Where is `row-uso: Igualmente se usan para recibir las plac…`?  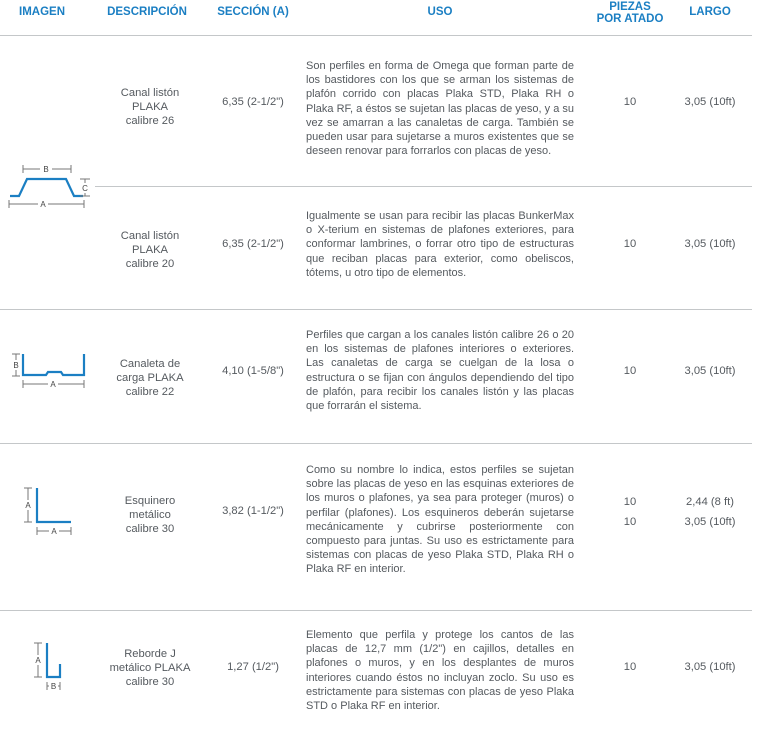 row-uso: Igualmente se usan para recibir las plac… is located at coordinates (440, 244).